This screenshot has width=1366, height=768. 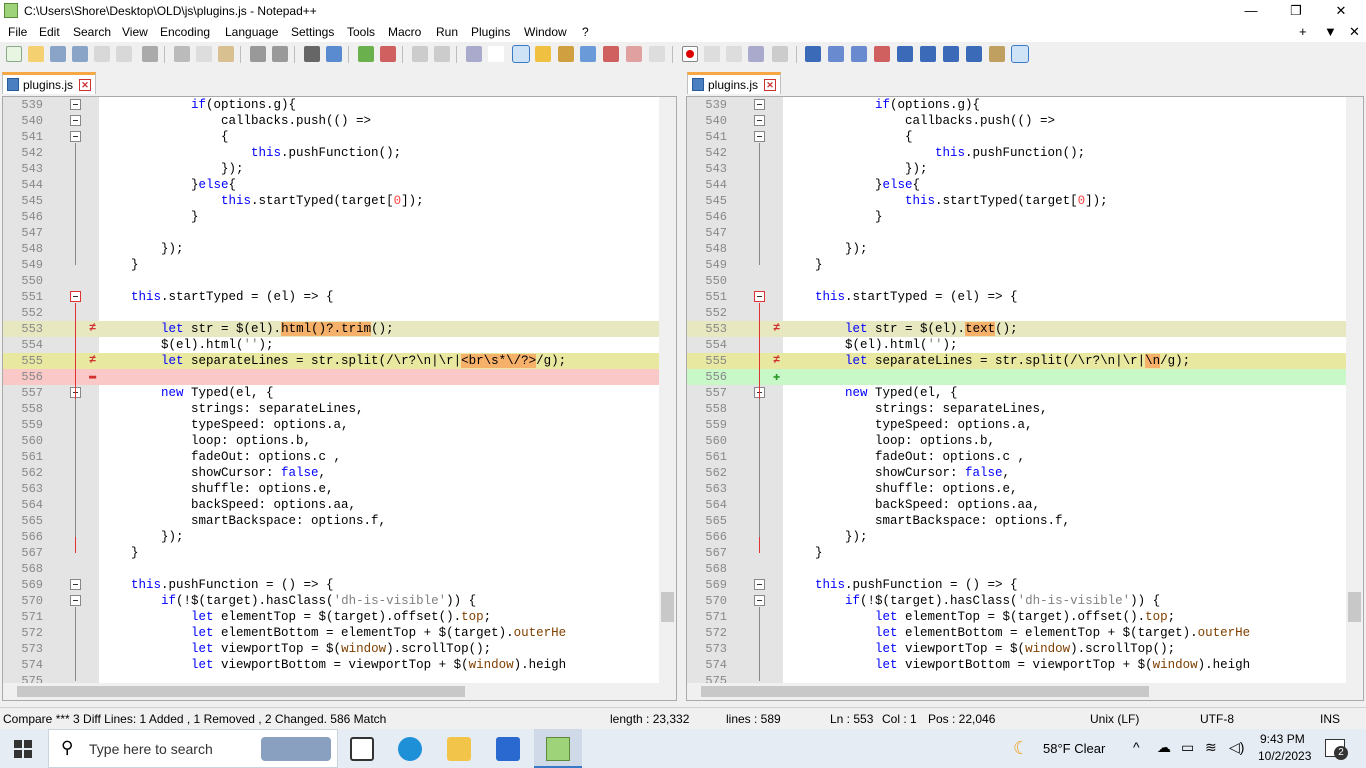 I want to click on menu-run: Run, so click(x=447, y=32).